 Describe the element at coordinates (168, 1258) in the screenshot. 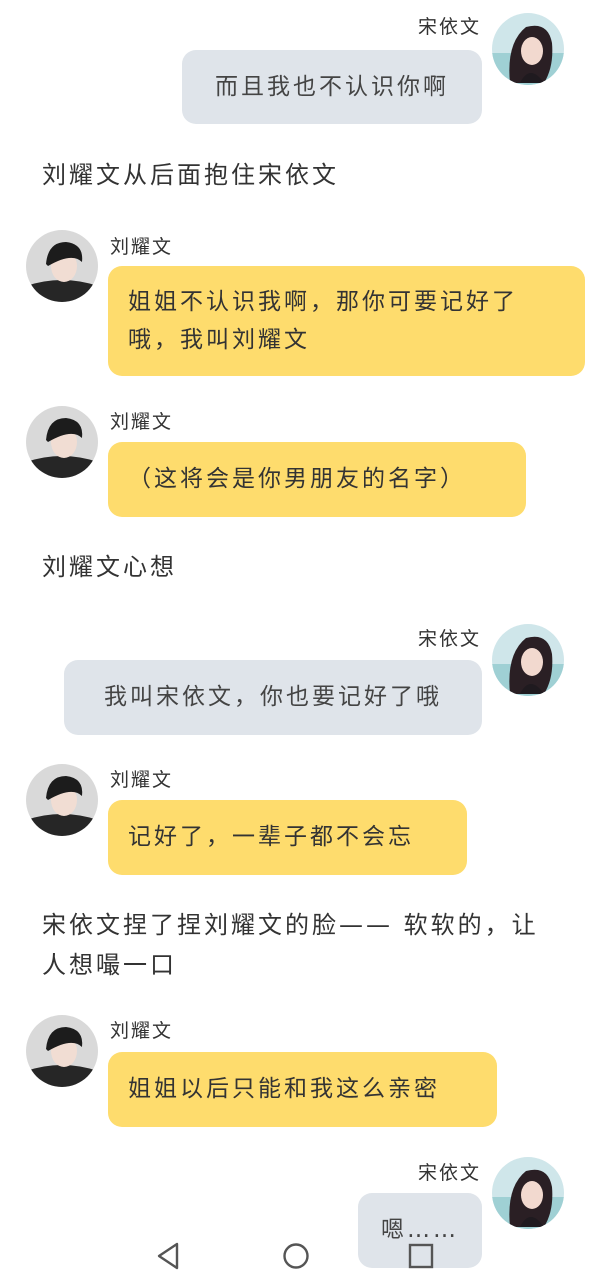

I see `back-triangle-icon` at that location.